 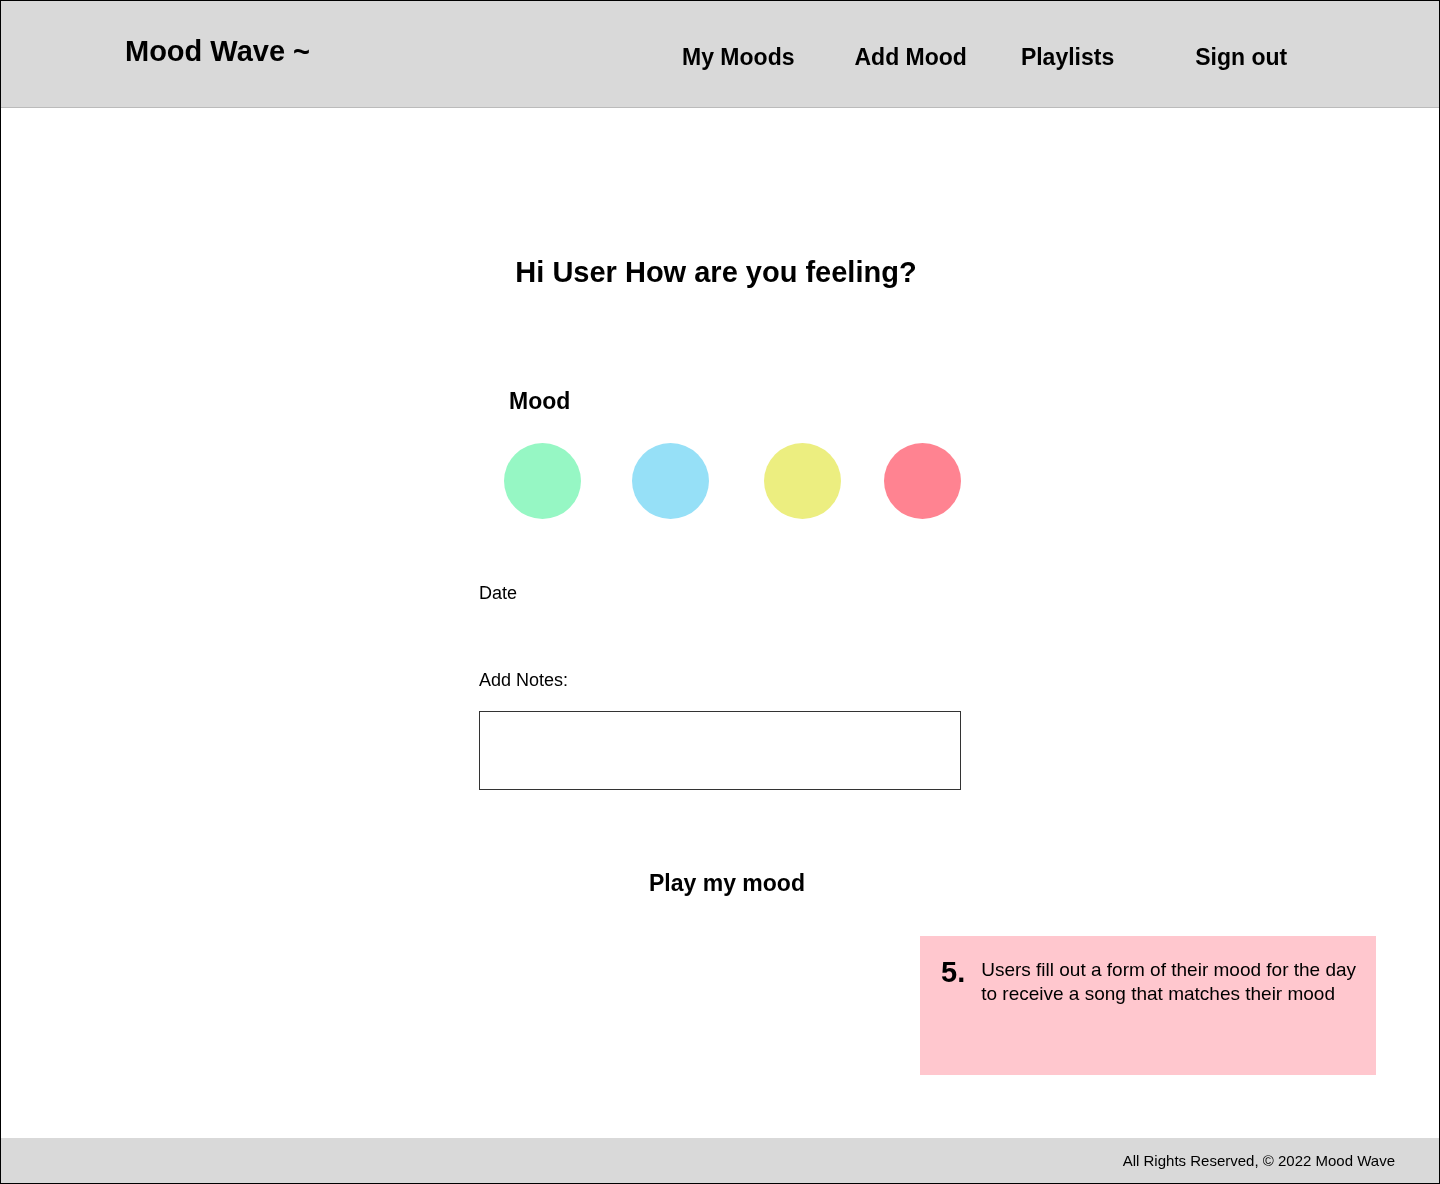 What do you see at coordinates (218, 51) in the screenshot?
I see `logo: Mood Wave ~` at bounding box center [218, 51].